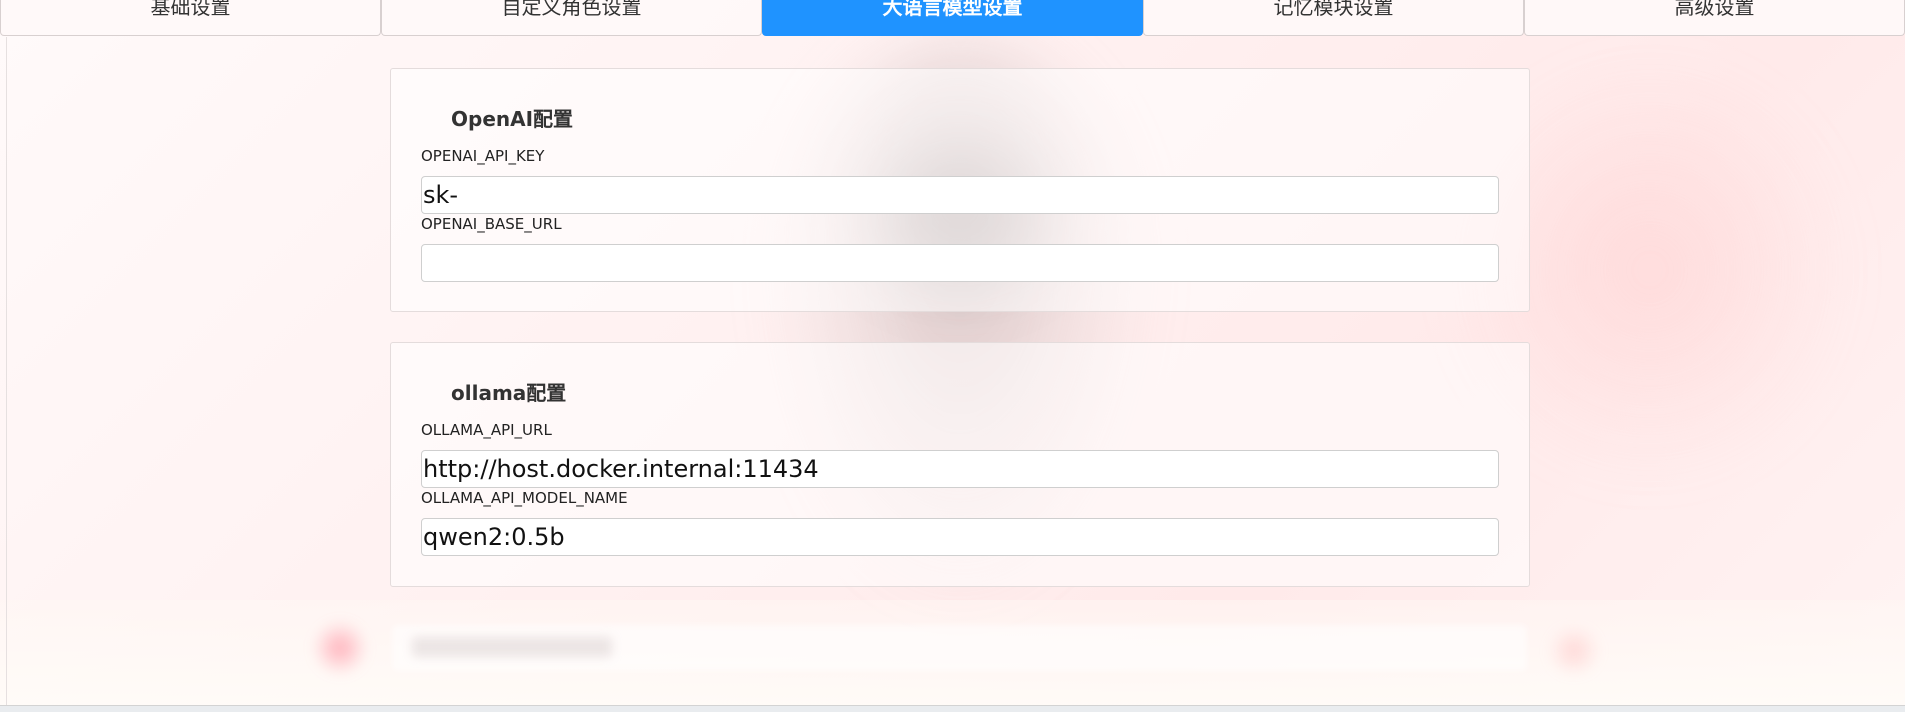  I want to click on ollama-model-name-input, so click(960, 537).